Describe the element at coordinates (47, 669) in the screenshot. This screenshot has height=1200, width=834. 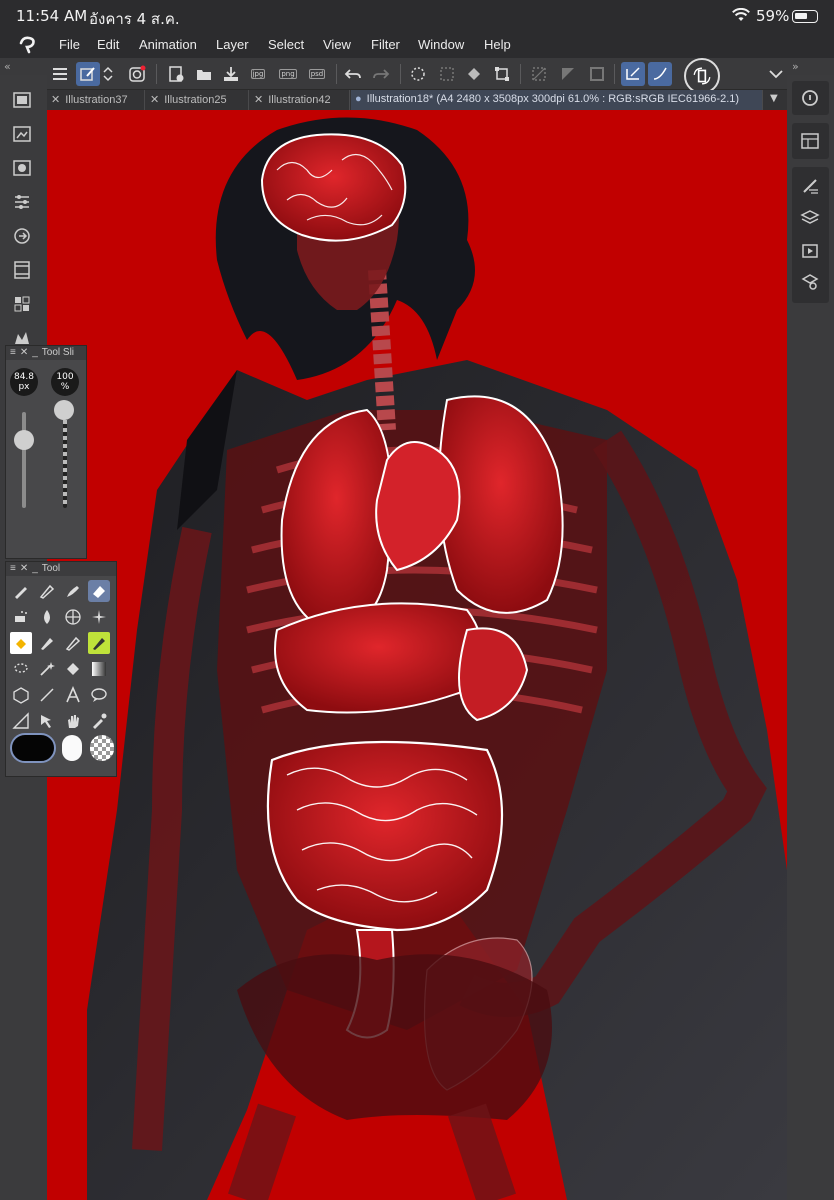
I see `magic-wand-tool-icon` at that location.